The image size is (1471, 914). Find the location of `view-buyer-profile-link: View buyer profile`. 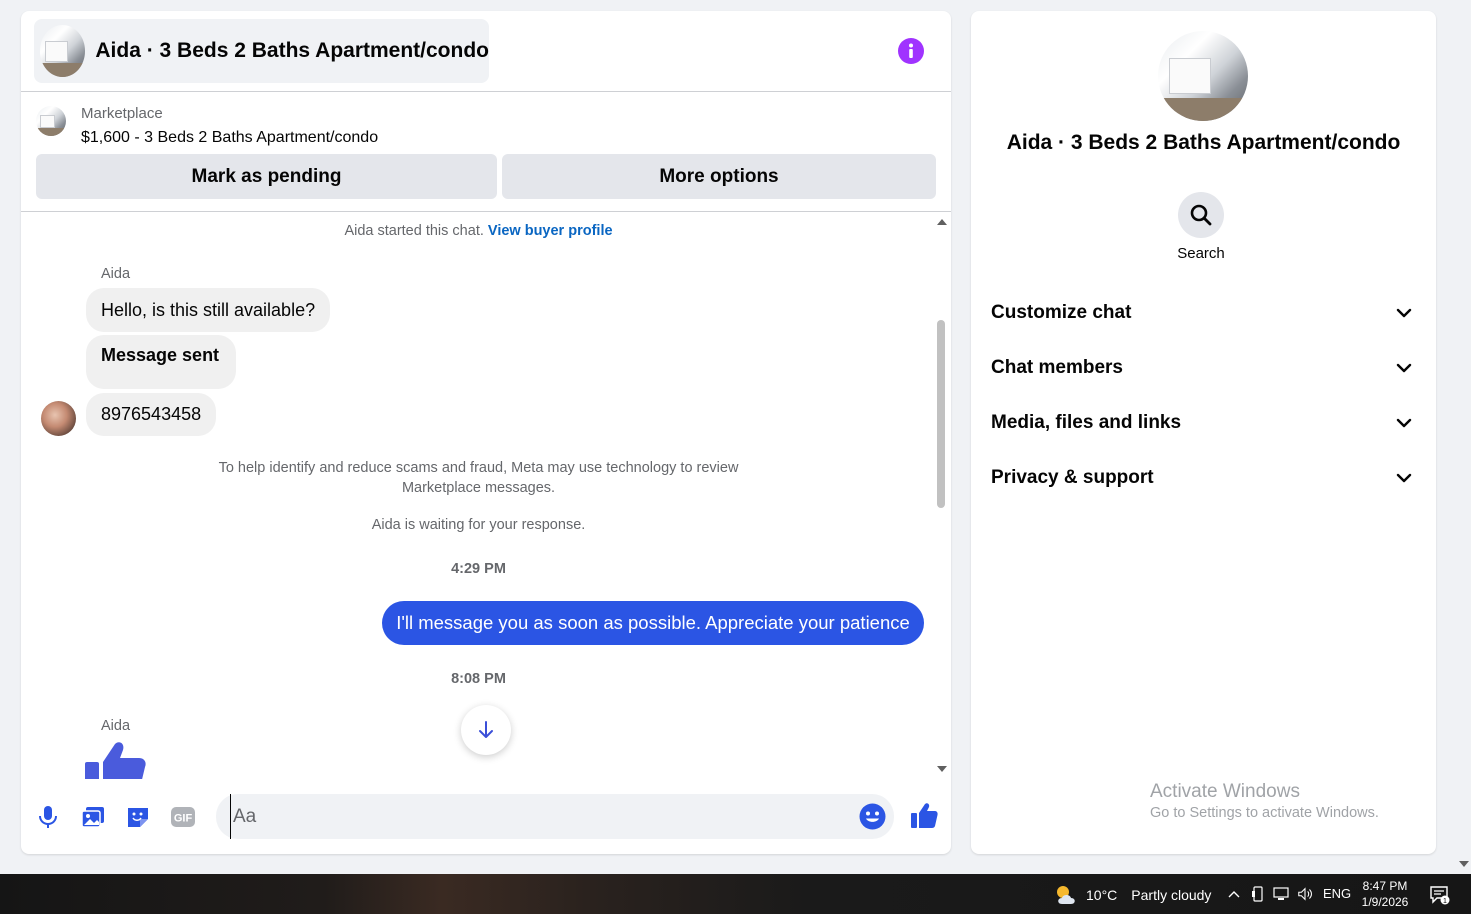

view-buyer-profile-link: View buyer profile is located at coordinates (550, 231).